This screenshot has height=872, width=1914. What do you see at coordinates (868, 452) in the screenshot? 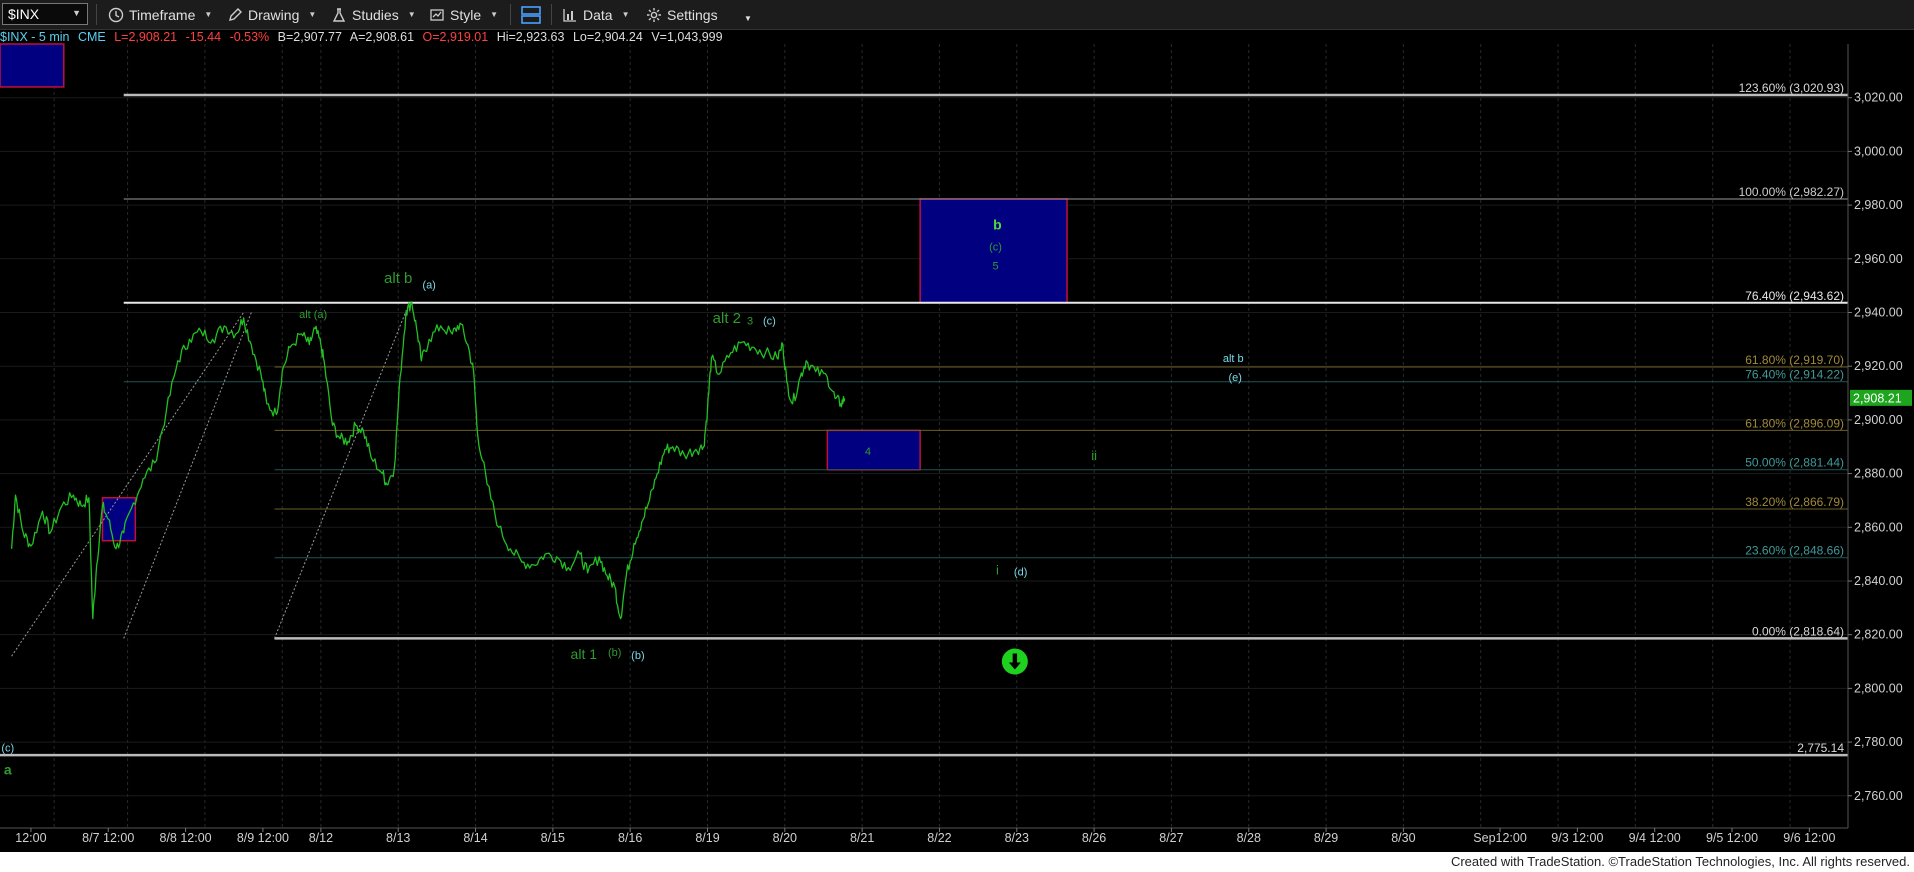
I see `wave-label: 4` at bounding box center [868, 452].